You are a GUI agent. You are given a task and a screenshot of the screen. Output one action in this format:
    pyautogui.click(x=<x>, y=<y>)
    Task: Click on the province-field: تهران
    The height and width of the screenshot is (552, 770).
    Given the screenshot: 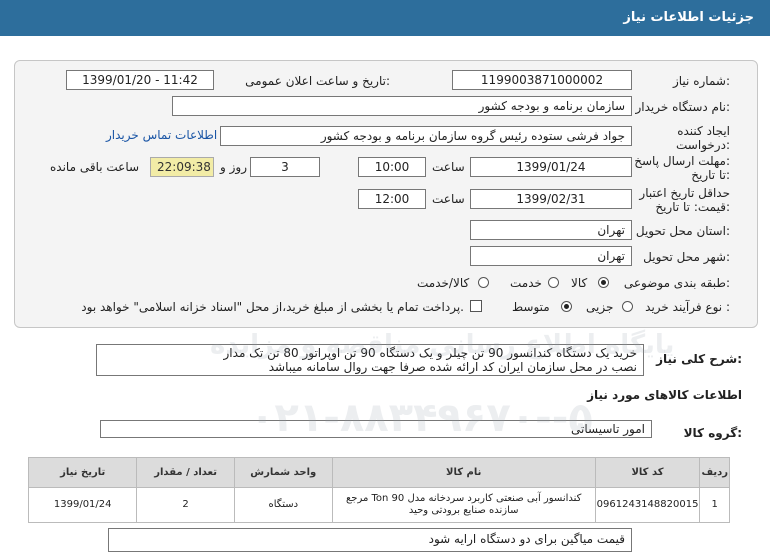 What is the action you would take?
    pyautogui.click(x=551, y=230)
    